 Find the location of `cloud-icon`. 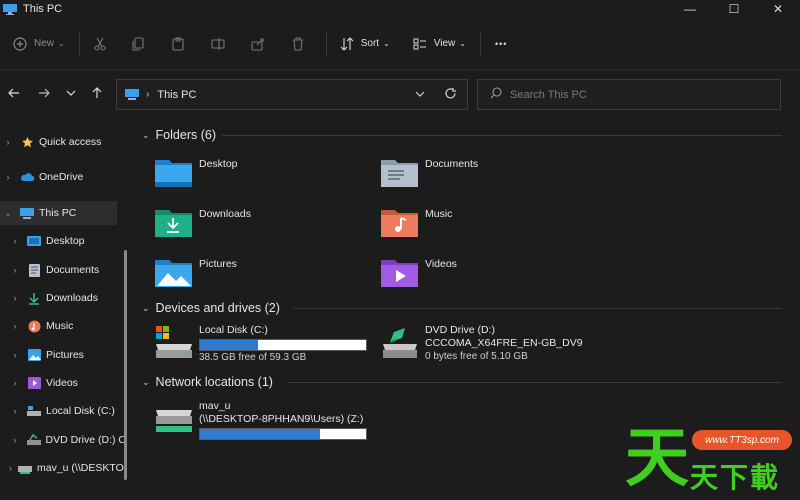

cloud-icon is located at coordinates (27, 177).